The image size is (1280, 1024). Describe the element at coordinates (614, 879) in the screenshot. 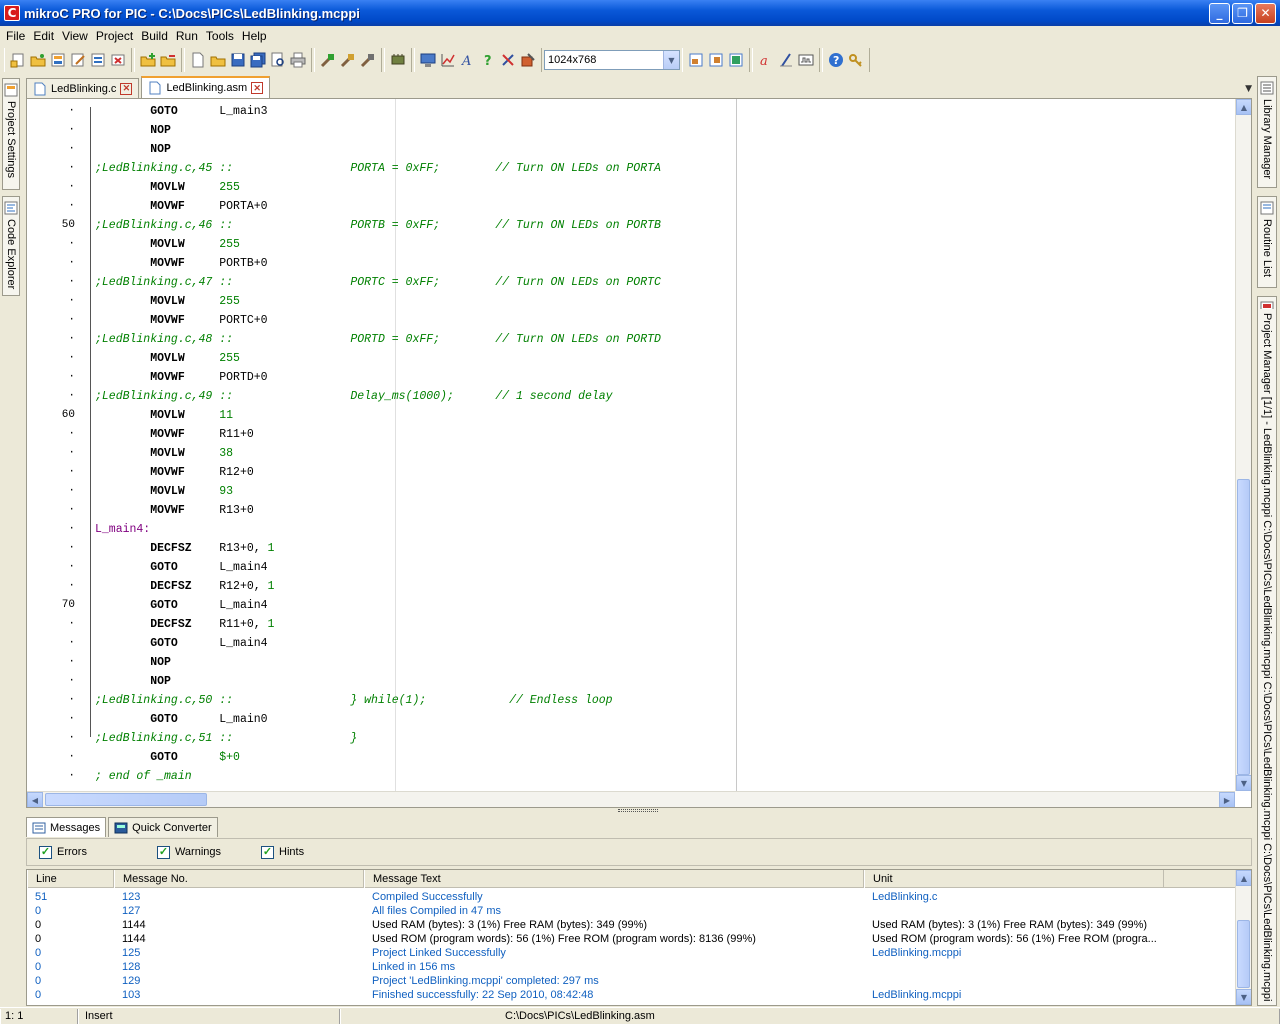

I see `column-header-message-text: Message Text` at that location.